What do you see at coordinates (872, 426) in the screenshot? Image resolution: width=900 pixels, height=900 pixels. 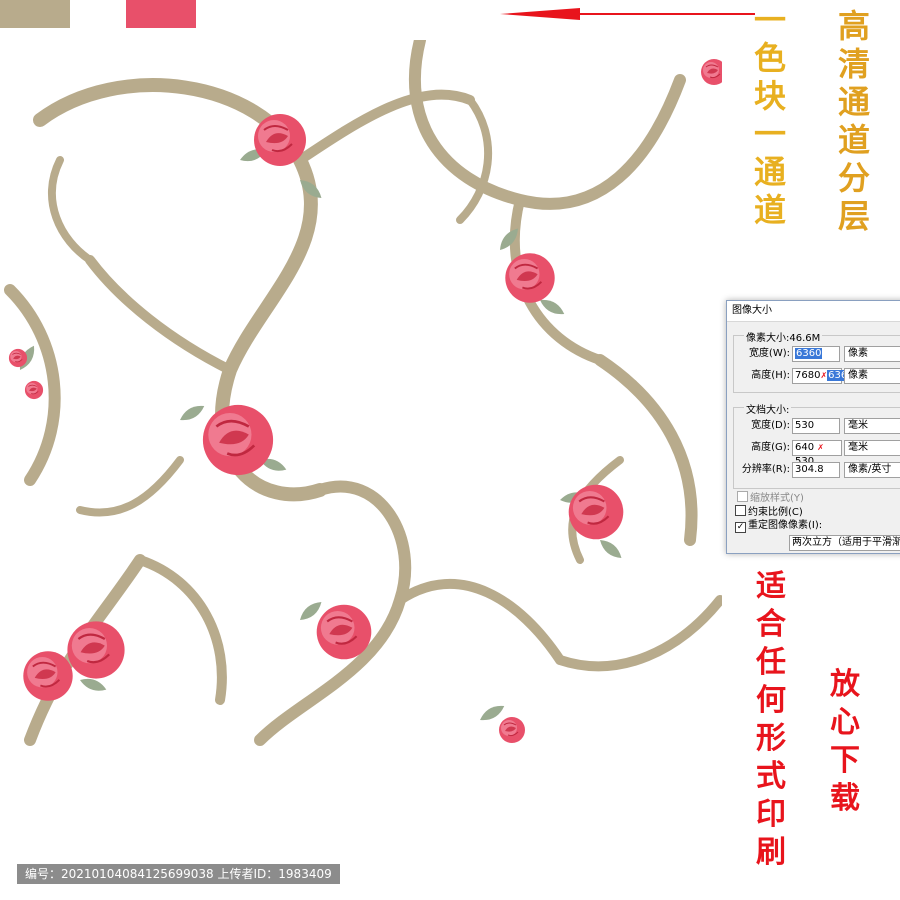 I see `doc-width-unit-select: 毫米▼` at bounding box center [872, 426].